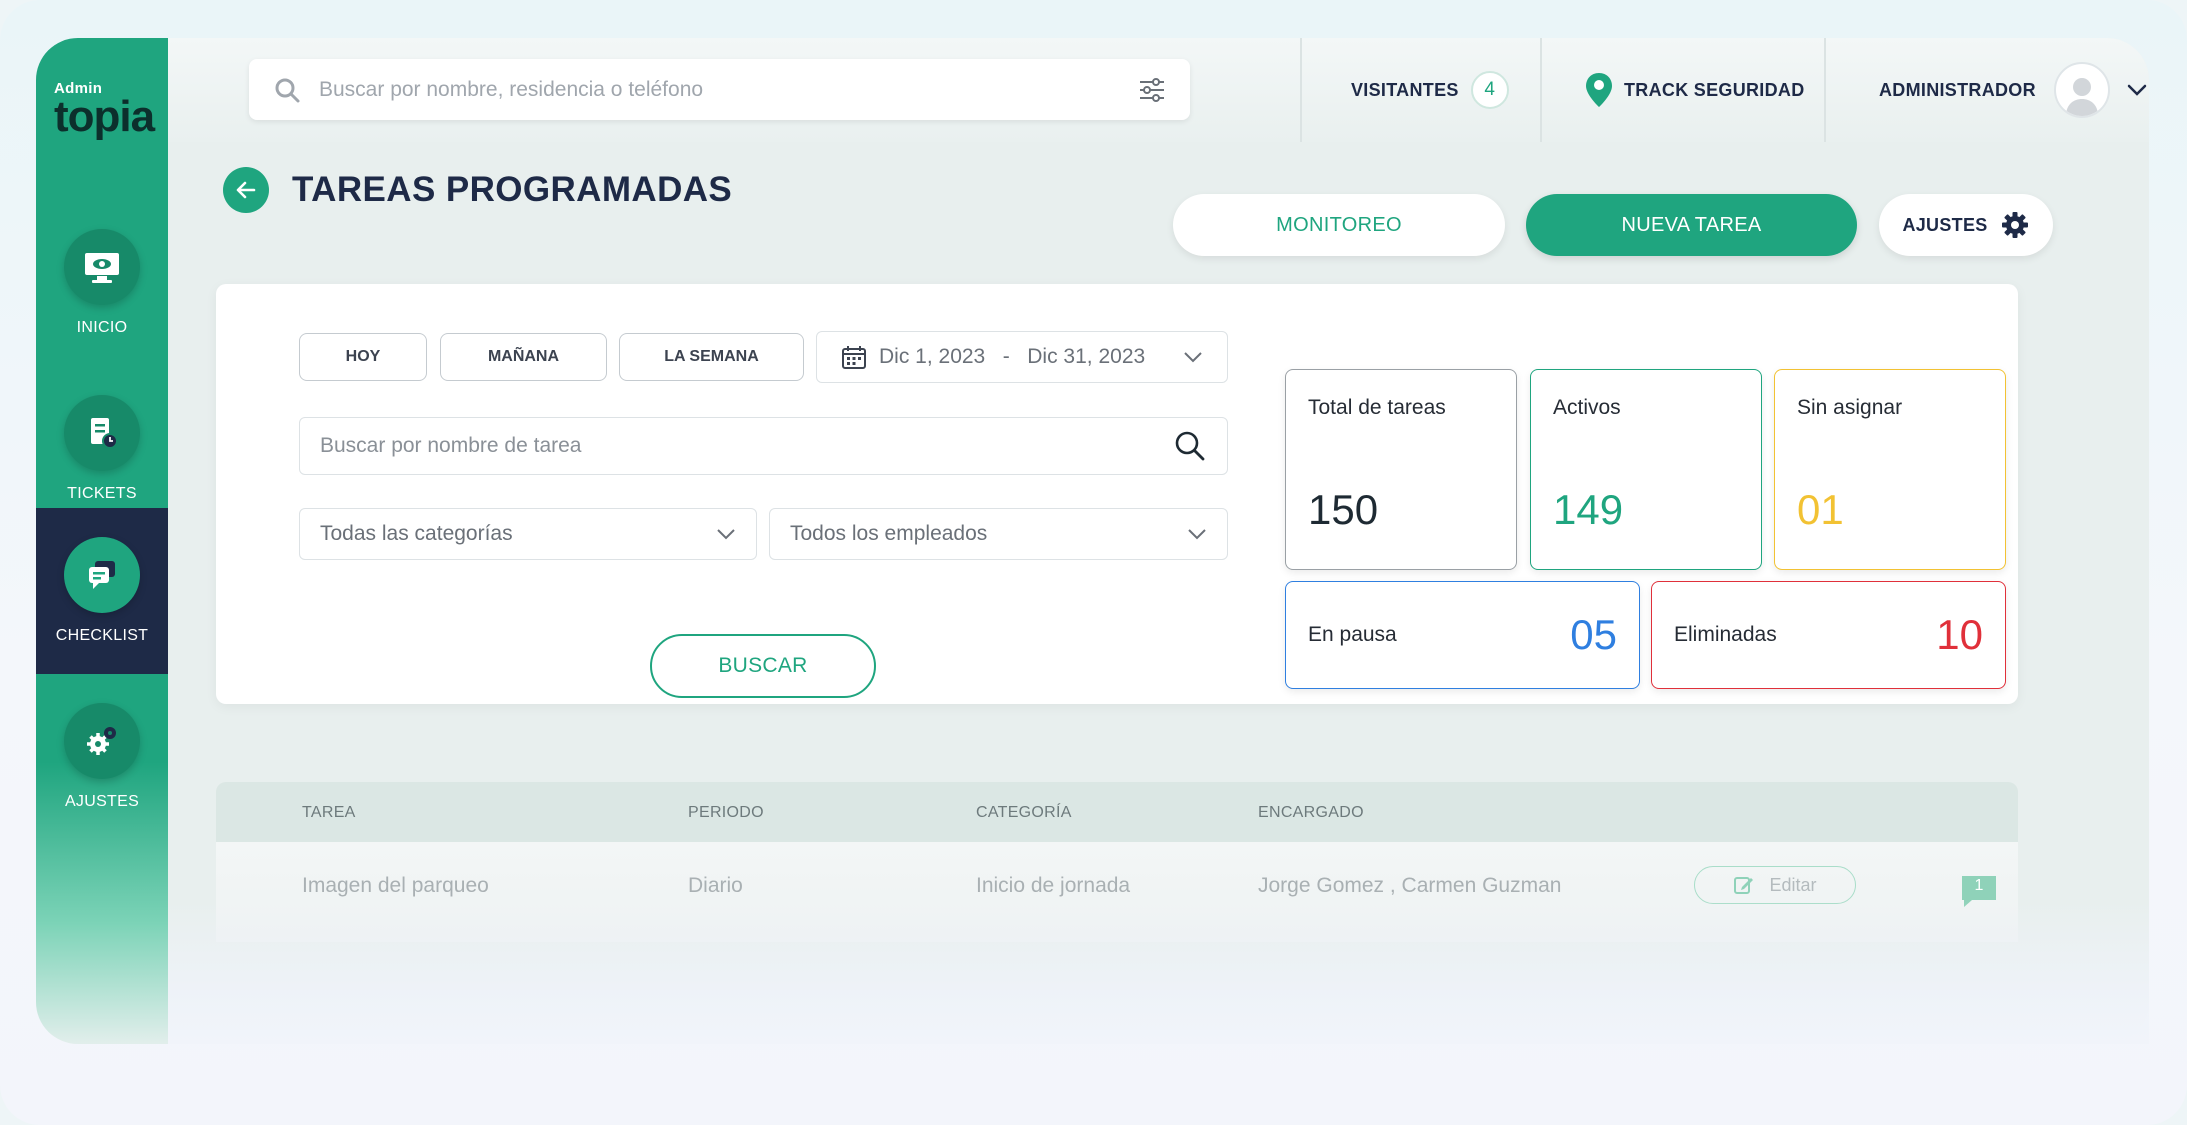  What do you see at coordinates (102, 575) in the screenshot?
I see `chat-bubbles-icon` at bounding box center [102, 575].